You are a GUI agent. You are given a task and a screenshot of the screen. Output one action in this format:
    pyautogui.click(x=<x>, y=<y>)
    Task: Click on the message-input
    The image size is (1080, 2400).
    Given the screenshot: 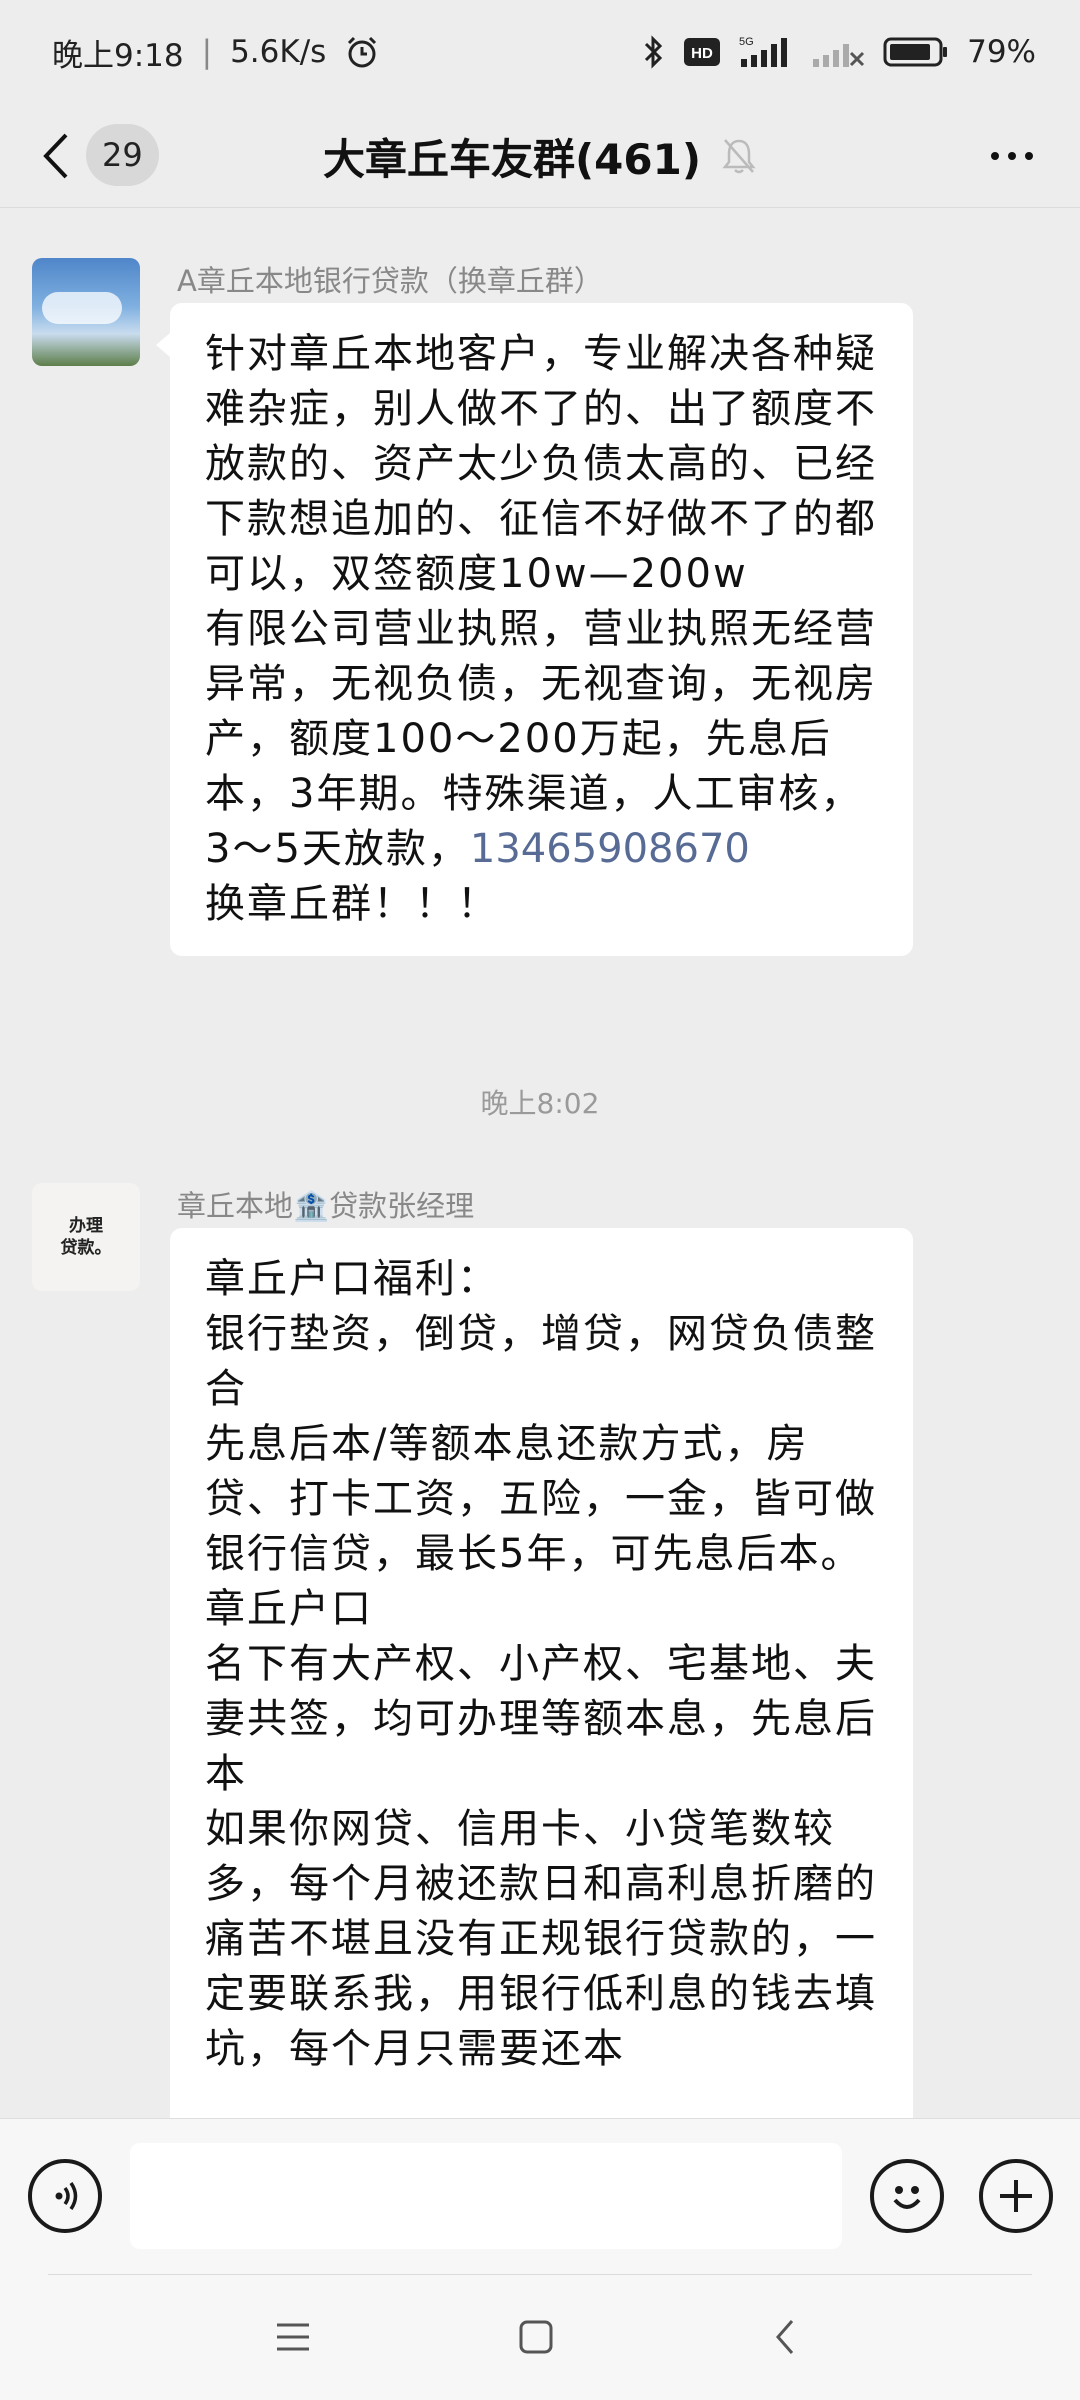 What is the action you would take?
    pyautogui.click(x=486, y=2196)
    